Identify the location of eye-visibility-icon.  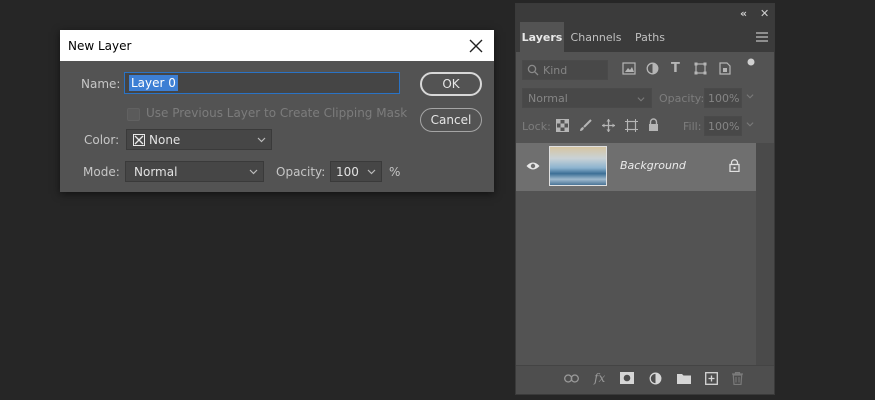
(533, 166).